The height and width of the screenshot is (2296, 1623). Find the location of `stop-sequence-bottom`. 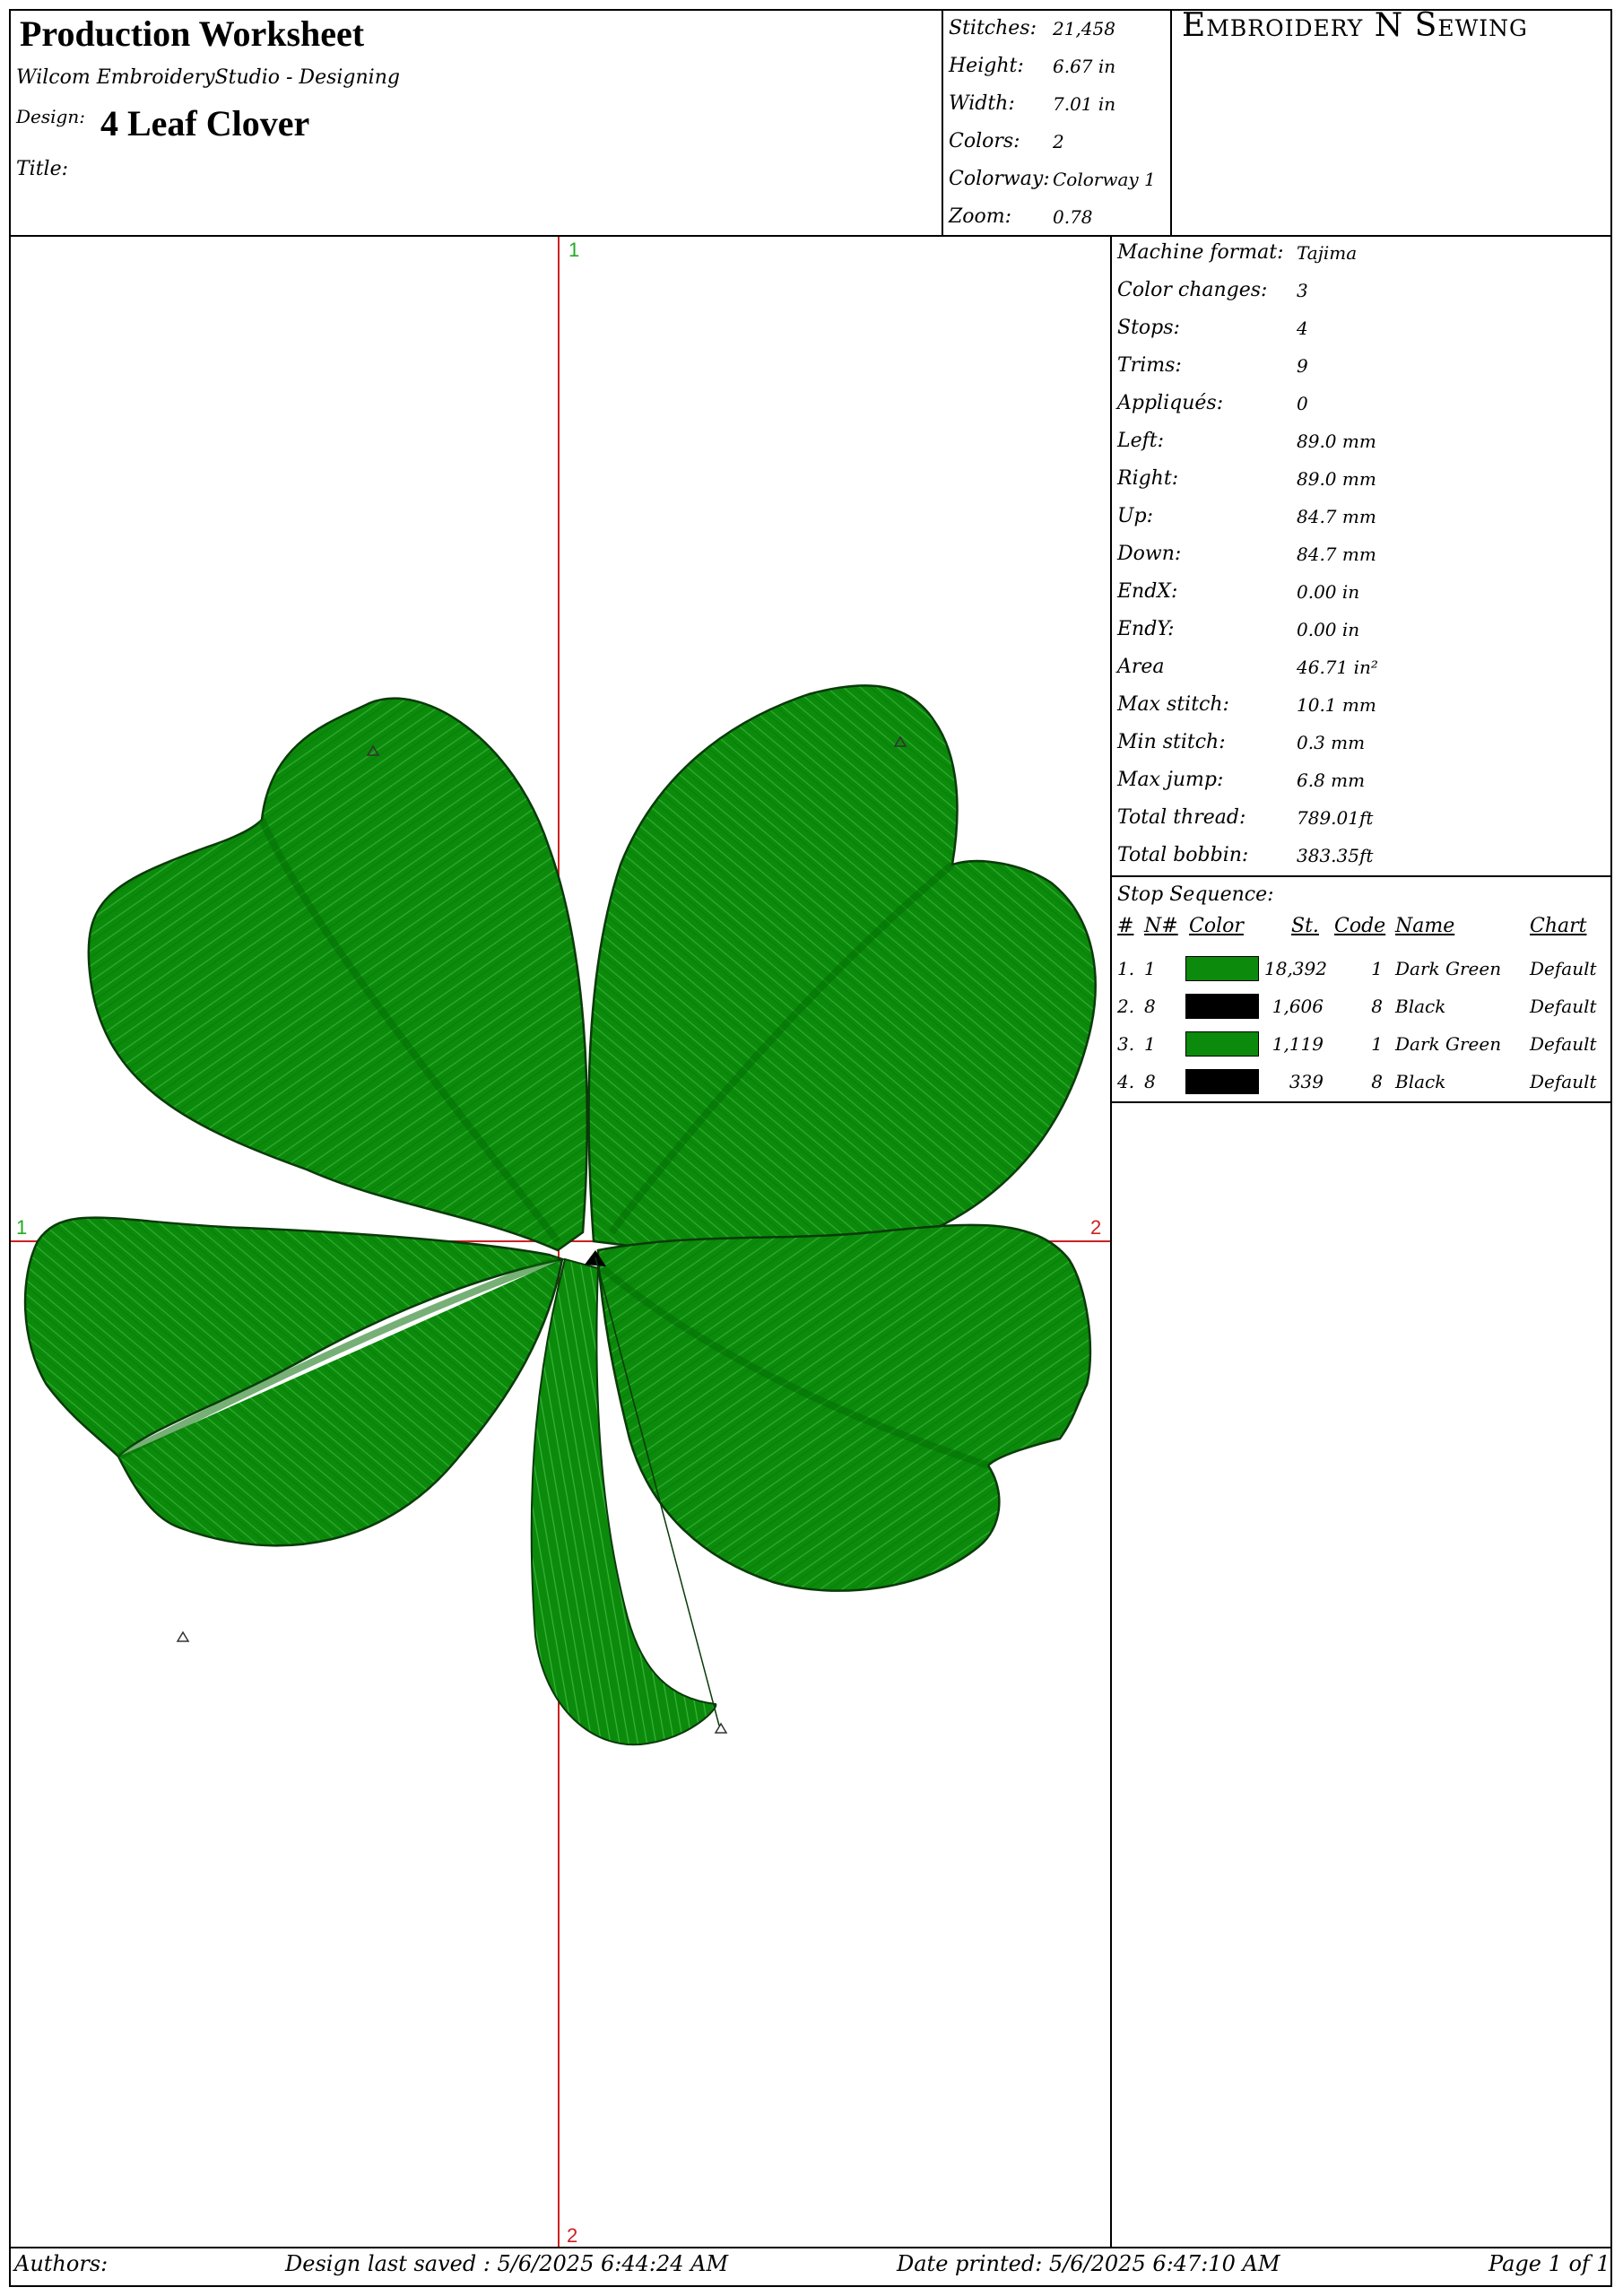

stop-sequence-bottom is located at coordinates (1361, 1102).